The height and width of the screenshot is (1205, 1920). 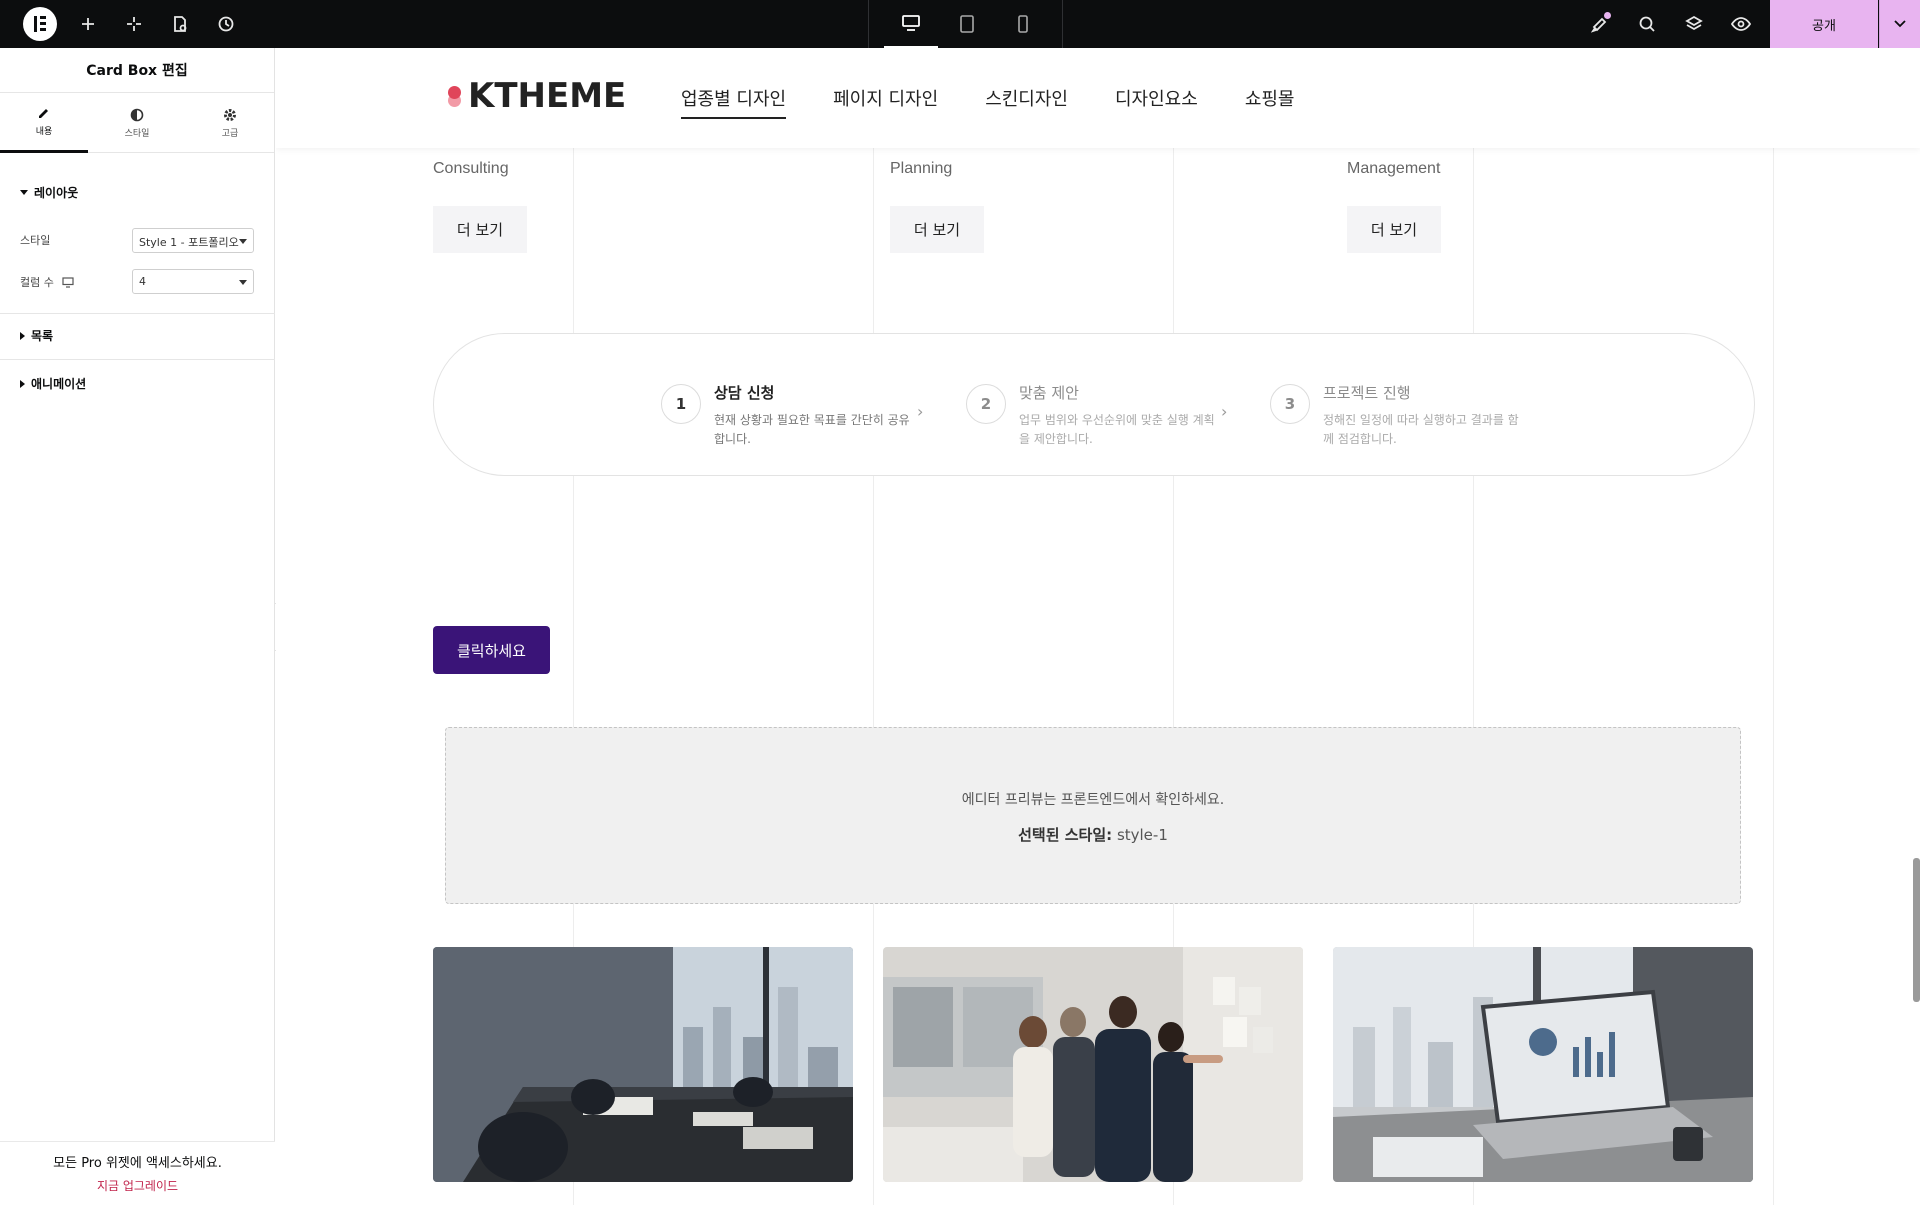 I want to click on step-number: 1, so click(x=681, y=404).